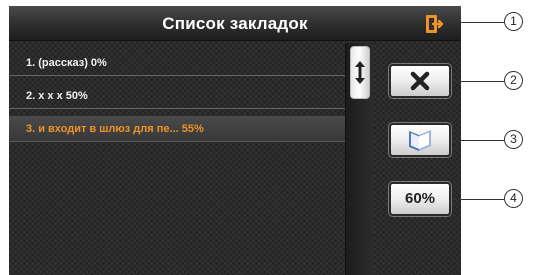 The width and height of the screenshot is (533, 275). I want to click on scroll-thumb, so click(360, 72).